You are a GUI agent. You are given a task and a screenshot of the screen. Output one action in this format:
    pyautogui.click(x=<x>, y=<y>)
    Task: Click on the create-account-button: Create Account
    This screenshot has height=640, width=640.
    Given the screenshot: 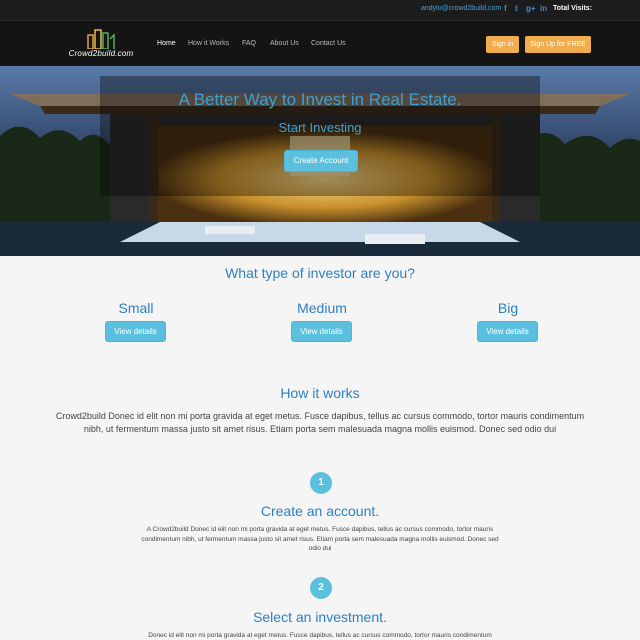 What is the action you would take?
    pyautogui.click(x=321, y=161)
    